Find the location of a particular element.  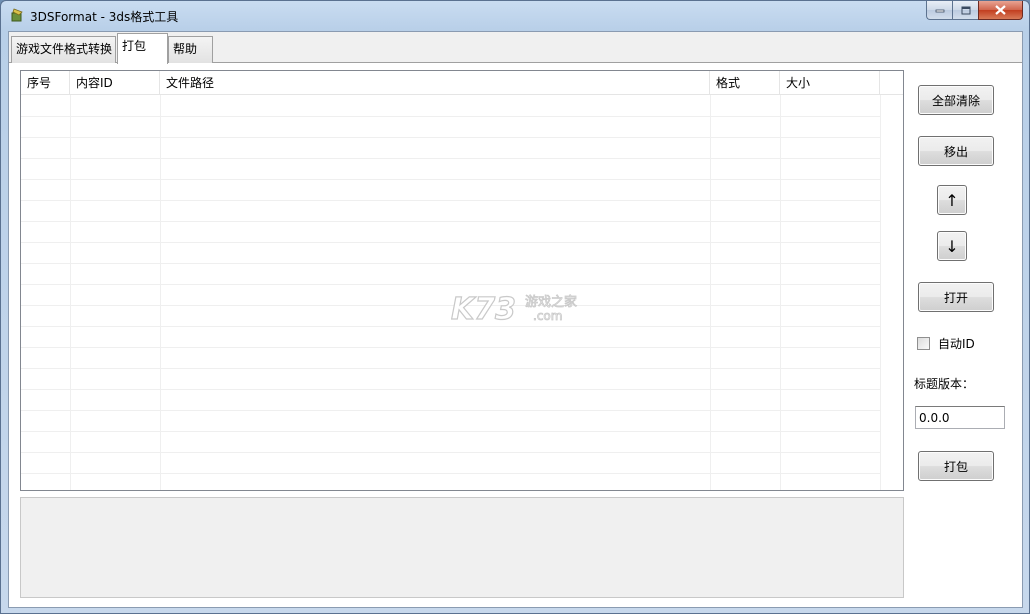

svg-text: 游戏之家 is located at coordinates (551, 302).